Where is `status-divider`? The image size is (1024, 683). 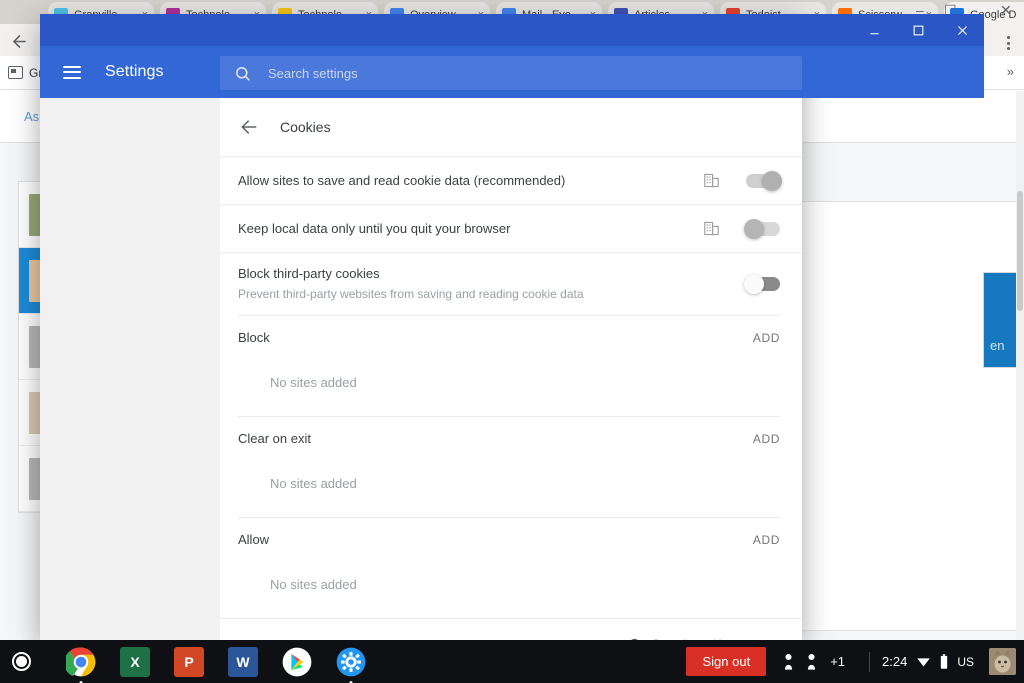 status-divider is located at coordinates (870, 661).